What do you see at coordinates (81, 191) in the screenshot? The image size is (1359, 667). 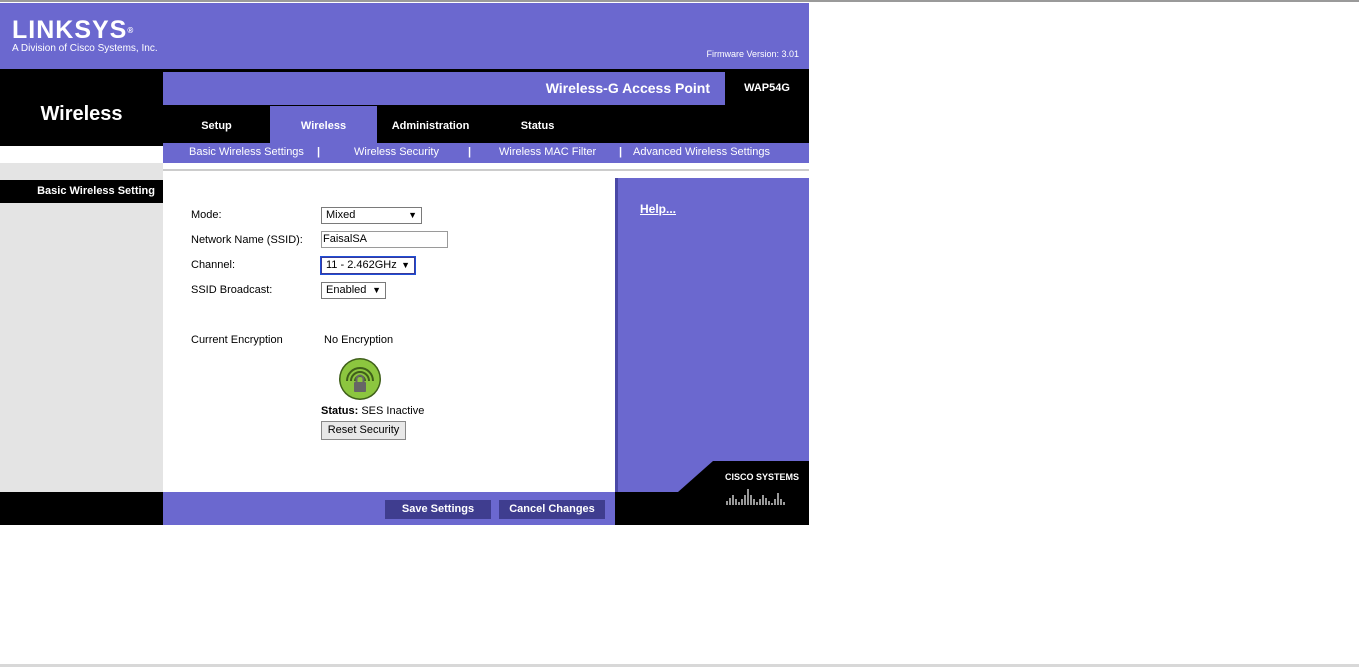 I see `sidebar-section-label: Basic Wireless Setting` at bounding box center [81, 191].